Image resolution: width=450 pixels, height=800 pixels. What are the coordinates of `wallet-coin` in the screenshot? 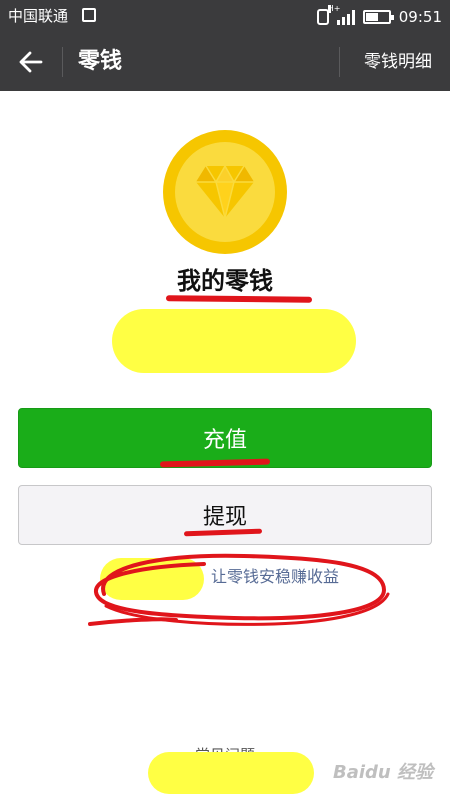 It's located at (225, 192).